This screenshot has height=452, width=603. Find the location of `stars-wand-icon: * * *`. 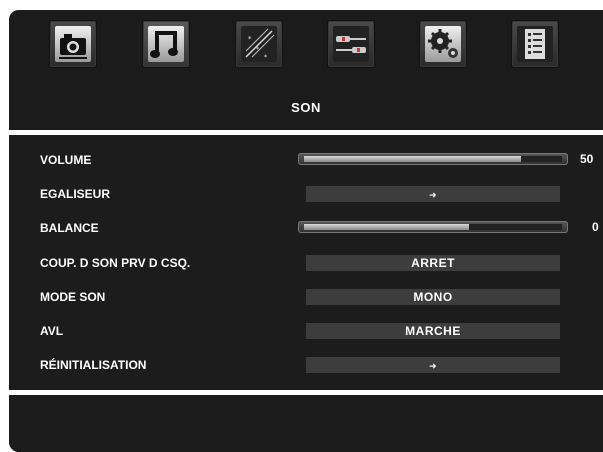

stars-wand-icon: * * * is located at coordinates (260, 44).